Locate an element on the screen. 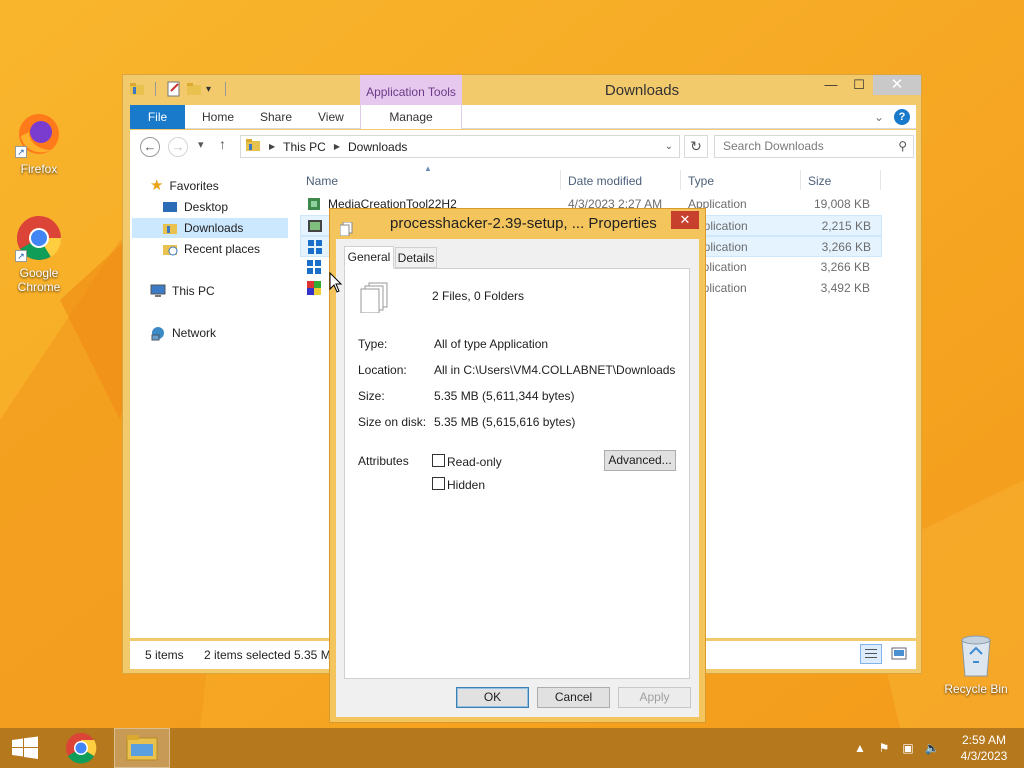 This screenshot has width=1024, height=768. tab-manage: Manage is located at coordinates (411, 117).